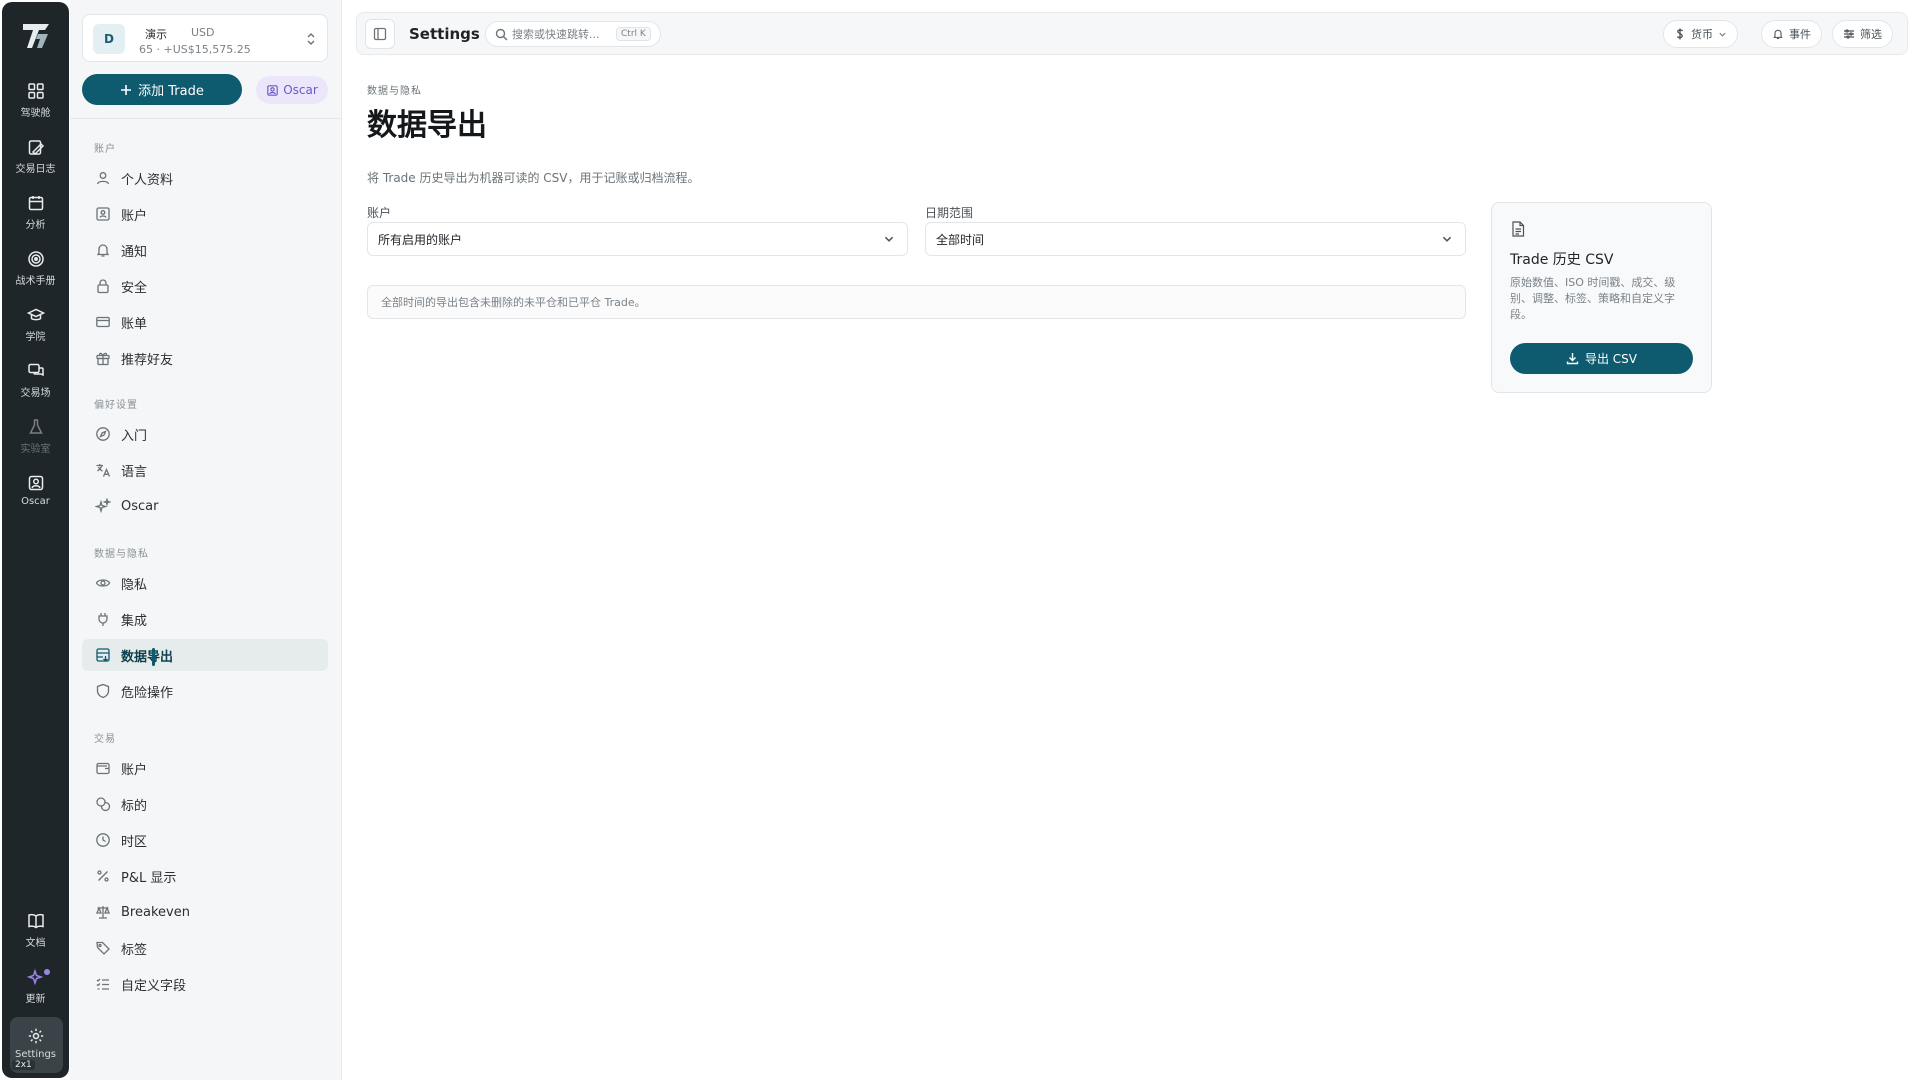 This screenshot has height=1080, width=1920. What do you see at coordinates (36, 36) in the screenshot?
I see `app-logo-icon` at bounding box center [36, 36].